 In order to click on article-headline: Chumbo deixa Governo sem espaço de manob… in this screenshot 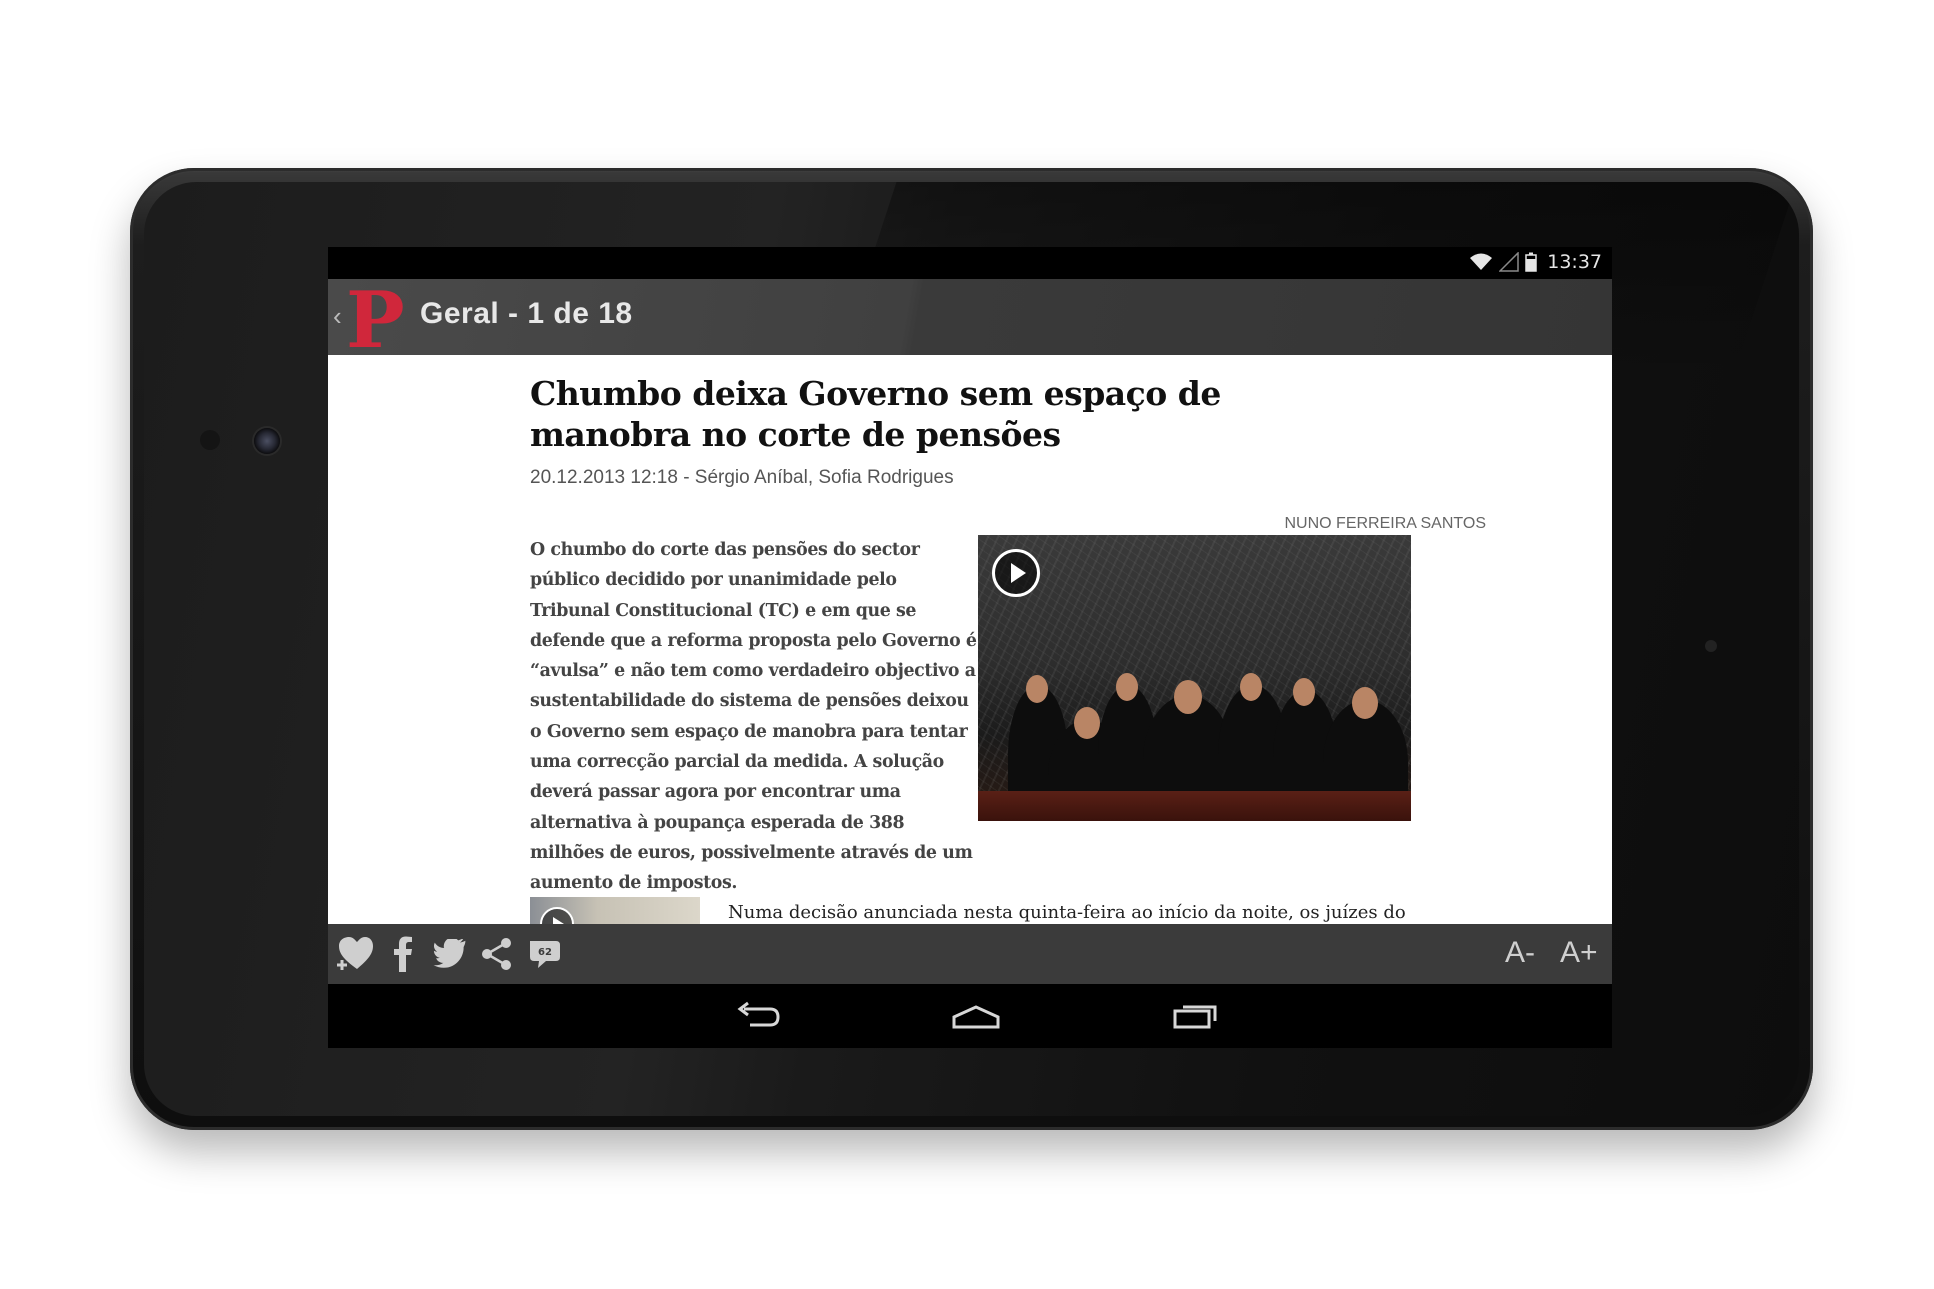, I will do `click(875, 414)`.